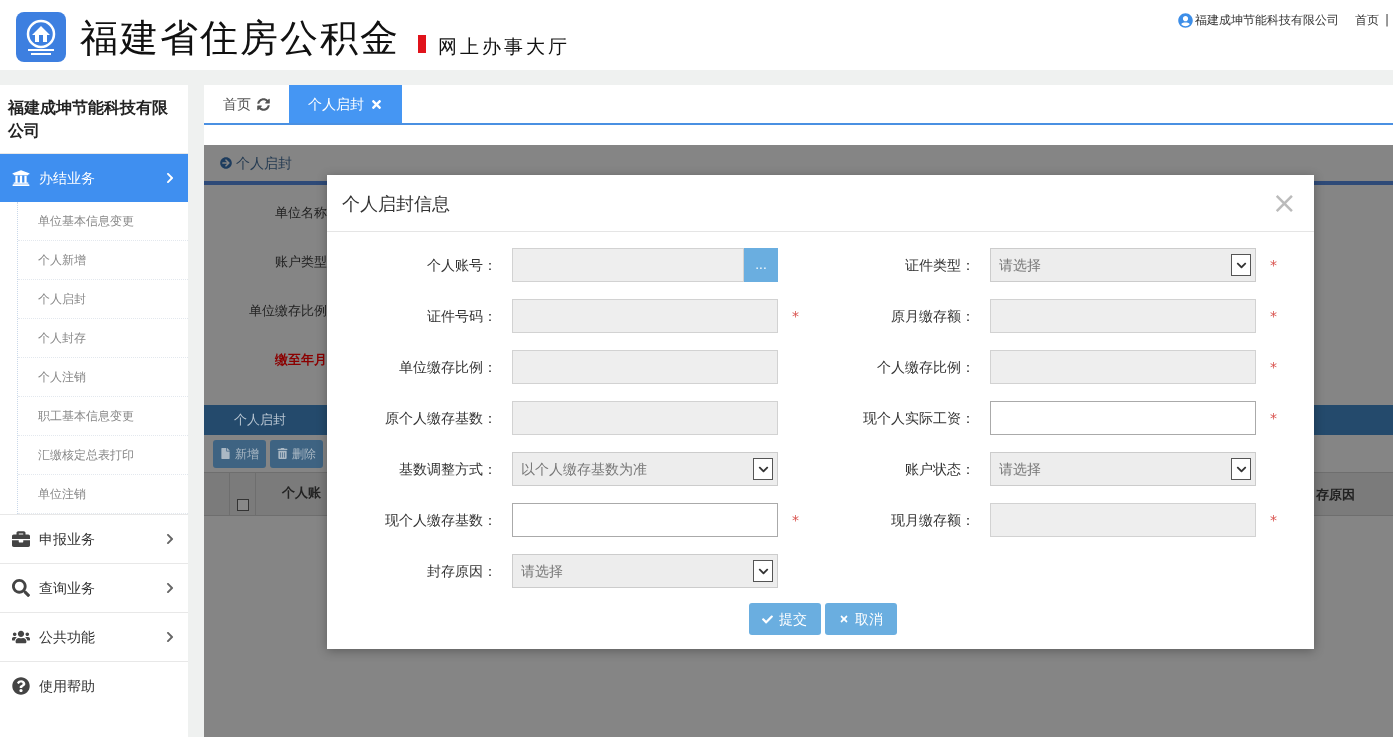 This screenshot has height=737, width=1393. I want to click on submenu-item: 单位基本信息变更, so click(103, 221).